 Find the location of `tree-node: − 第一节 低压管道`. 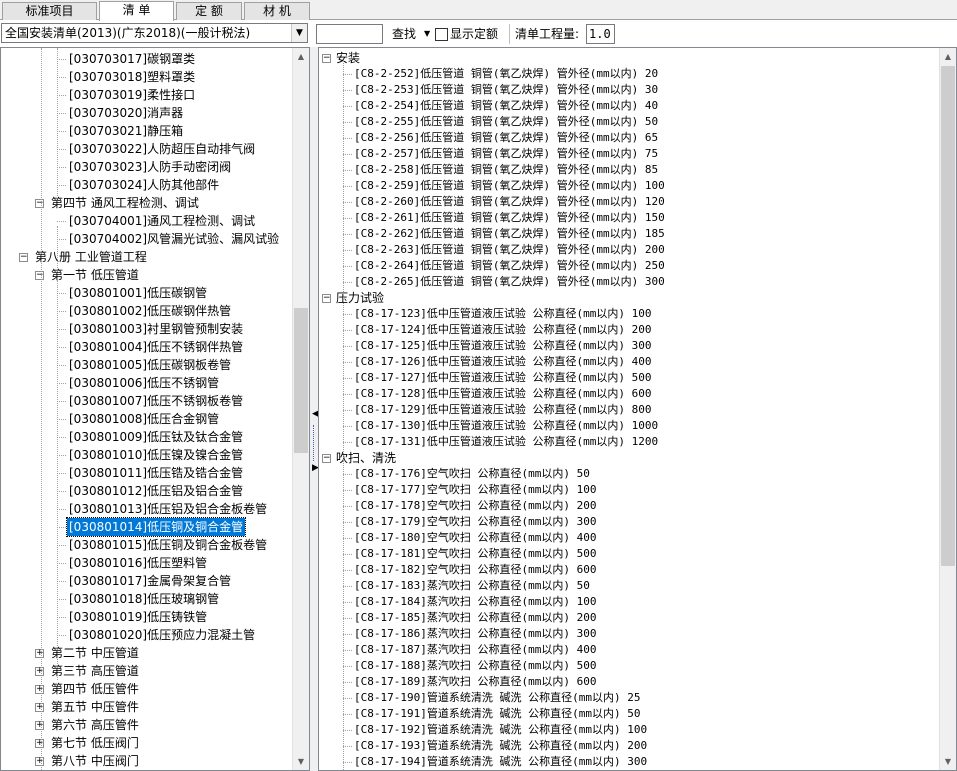

tree-node: − 第一节 低压管道 is located at coordinates (147, 275).